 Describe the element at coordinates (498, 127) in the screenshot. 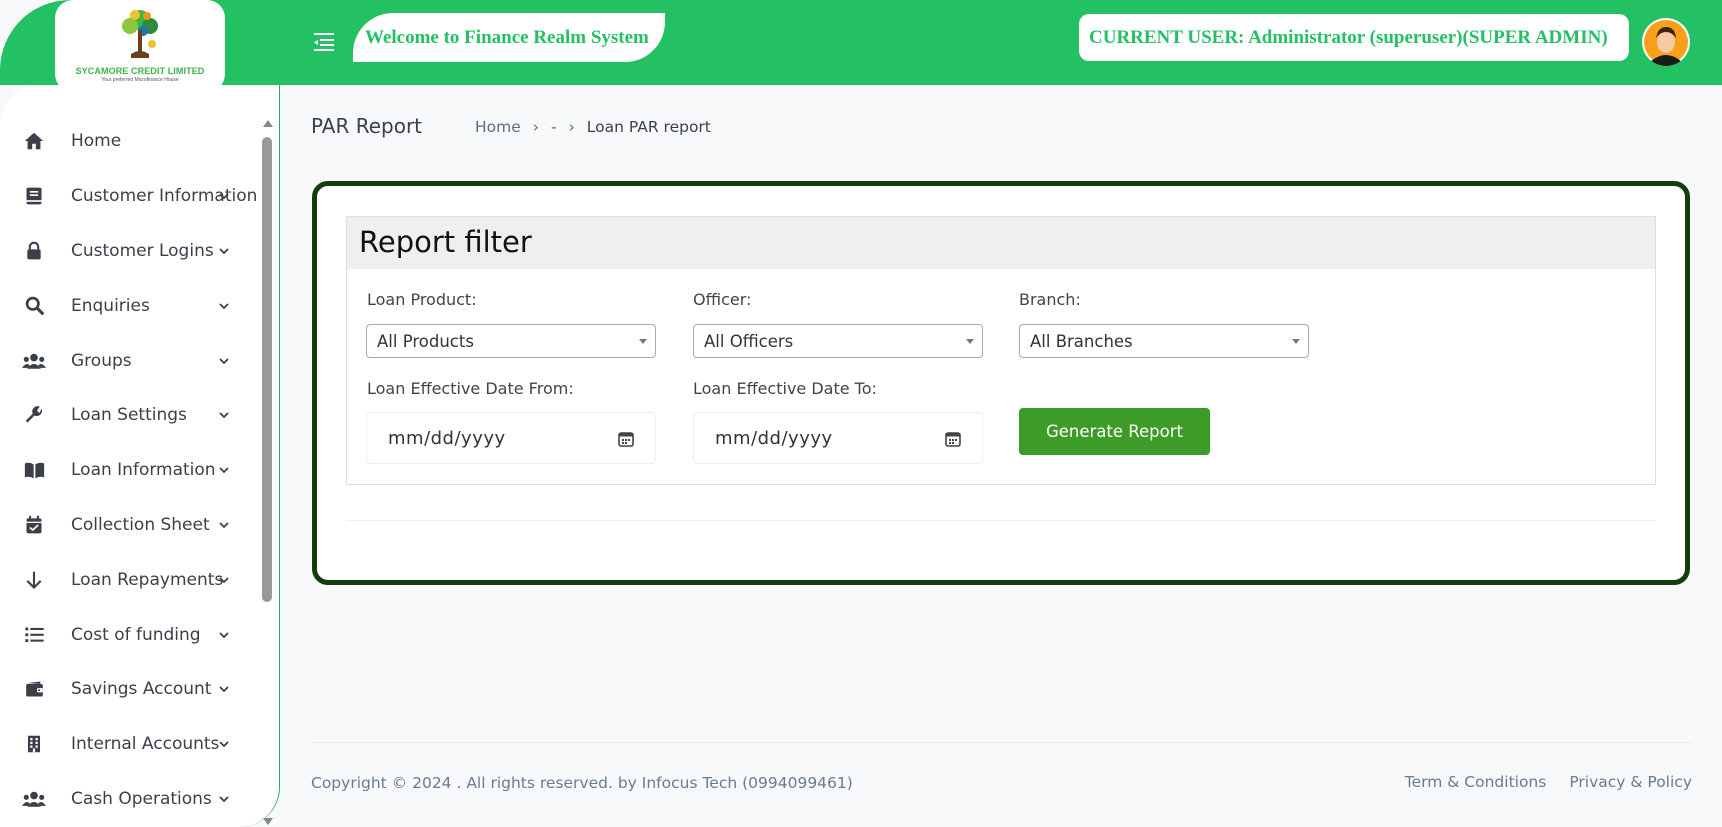

I see `breadcrumb-home-link: Home` at that location.